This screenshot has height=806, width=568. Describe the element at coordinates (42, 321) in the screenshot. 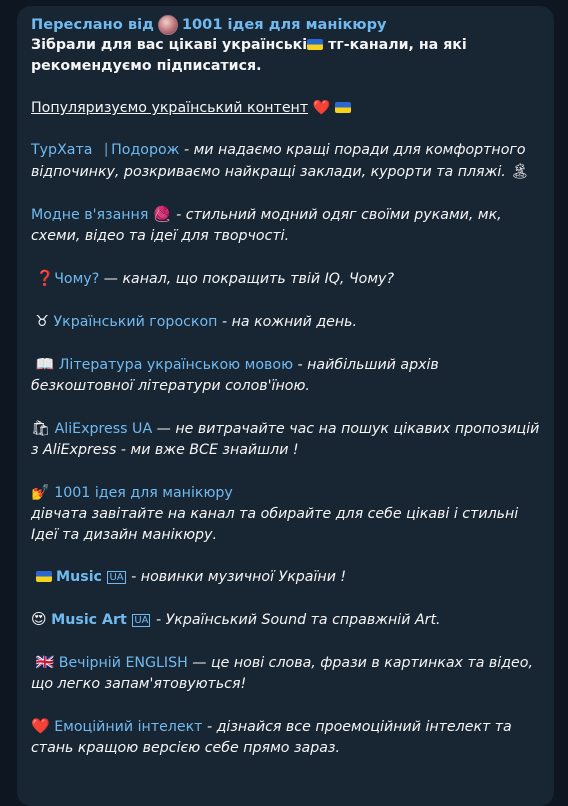

I see `taurus-icon: ♉` at that location.